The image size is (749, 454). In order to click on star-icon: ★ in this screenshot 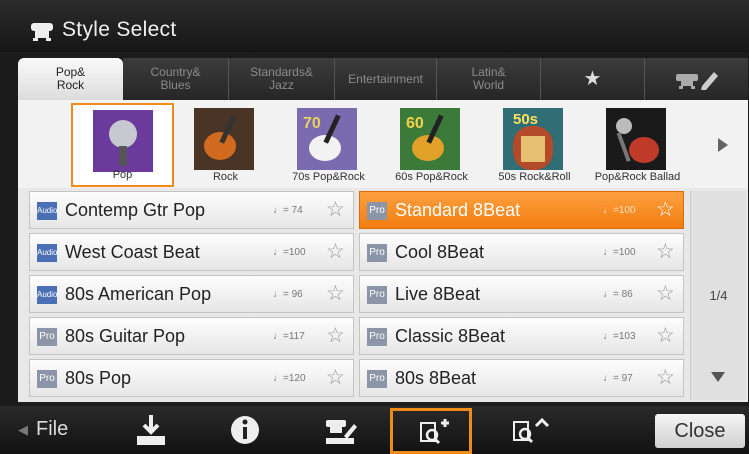, I will do `click(592, 78)`.